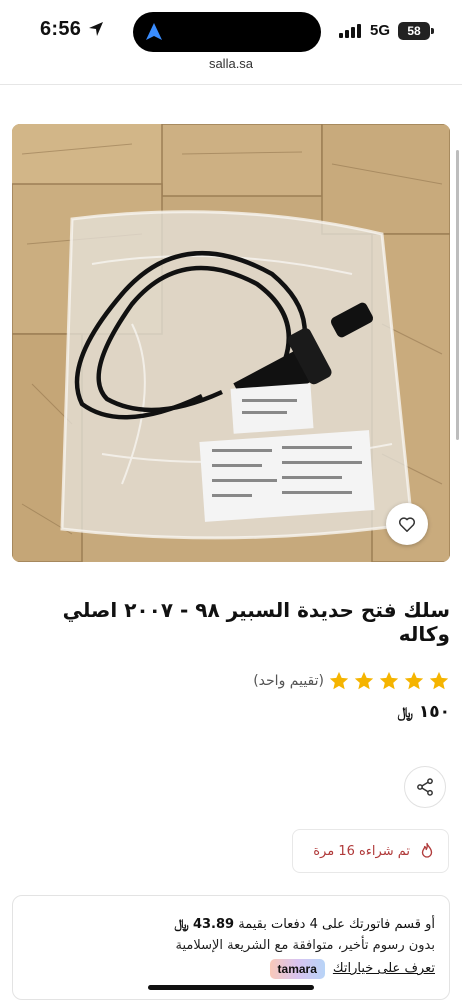 The height and width of the screenshot is (1000, 462). I want to click on installment-line: أو قسم فاتورتك على 4 دفعات بقيمة 43.89 ﷼, so click(231, 924).